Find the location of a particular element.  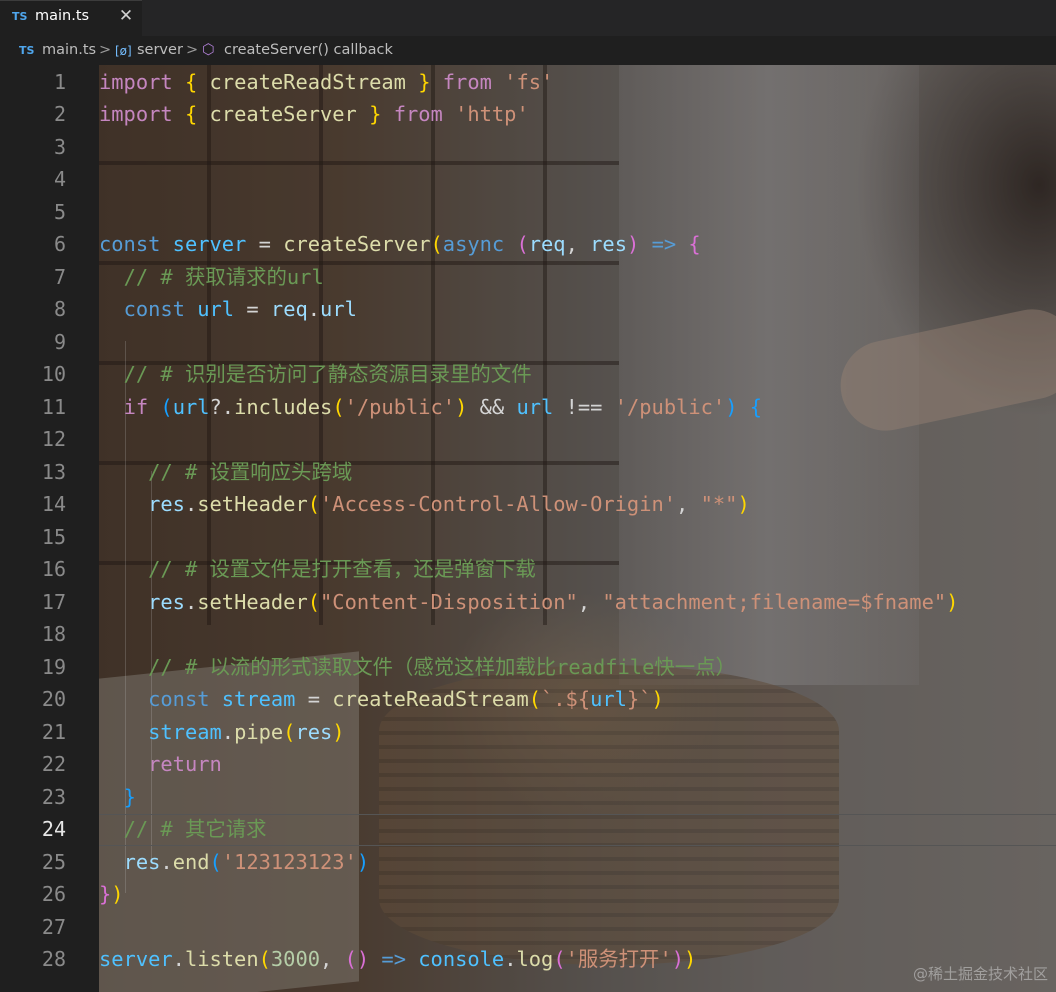

code-token: req is located at coordinates (547, 244).